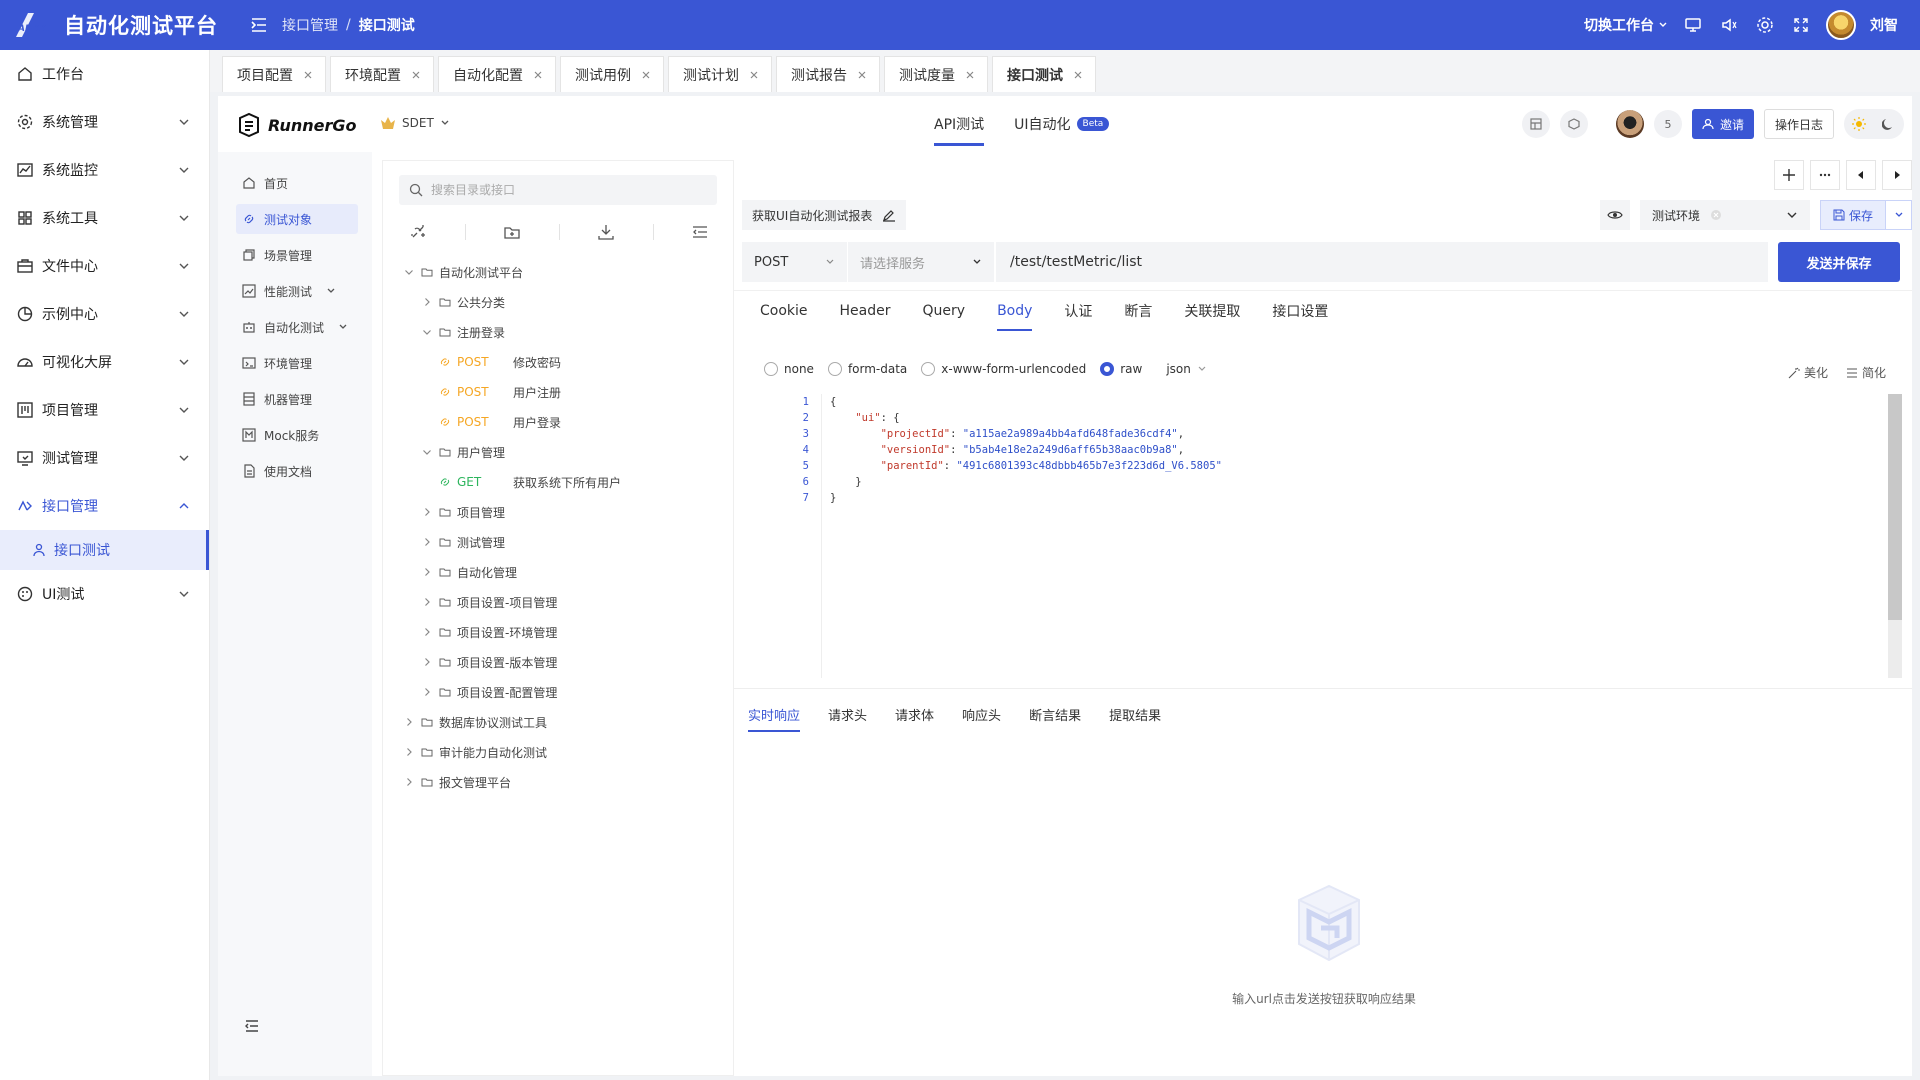 The image size is (1920, 1080). I want to click on cube-icon, so click(1573, 124).